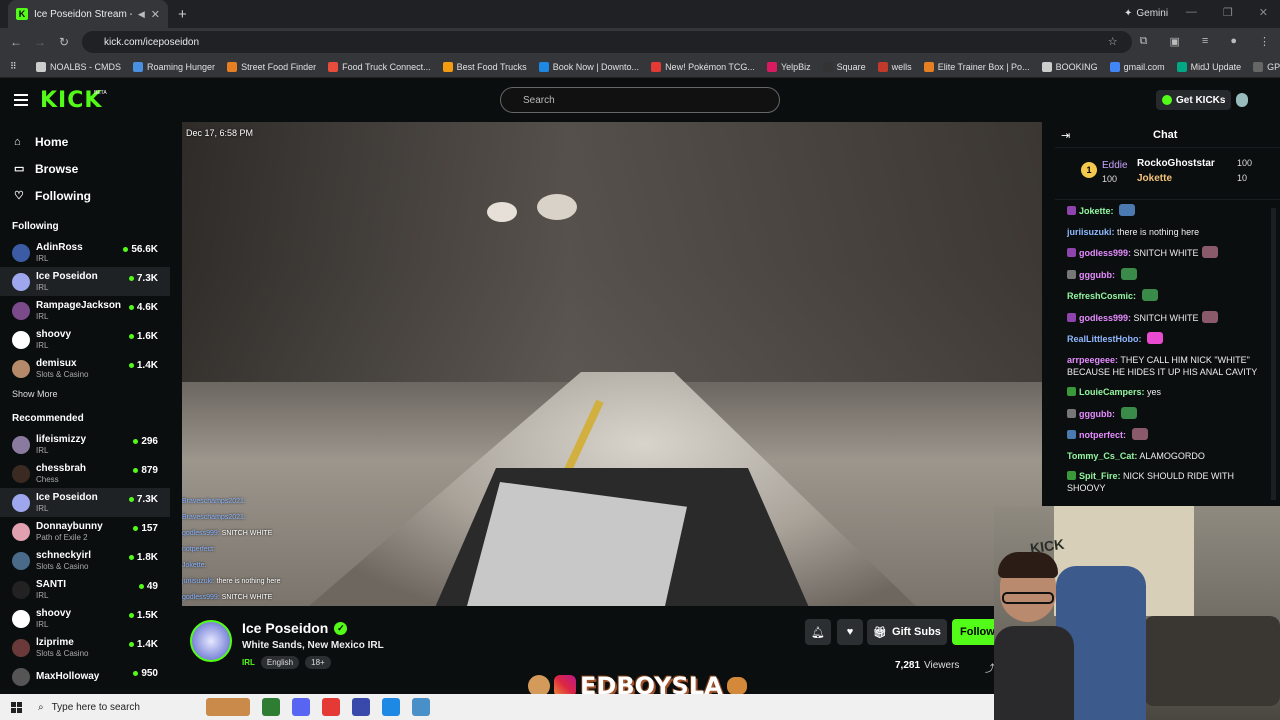 Image resolution: width=1280 pixels, height=720 pixels. Describe the element at coordinates (85, 531) in the screenshot. I see `sidebar-channel: Donnaybunny Path of Exile 2 157` at that location.